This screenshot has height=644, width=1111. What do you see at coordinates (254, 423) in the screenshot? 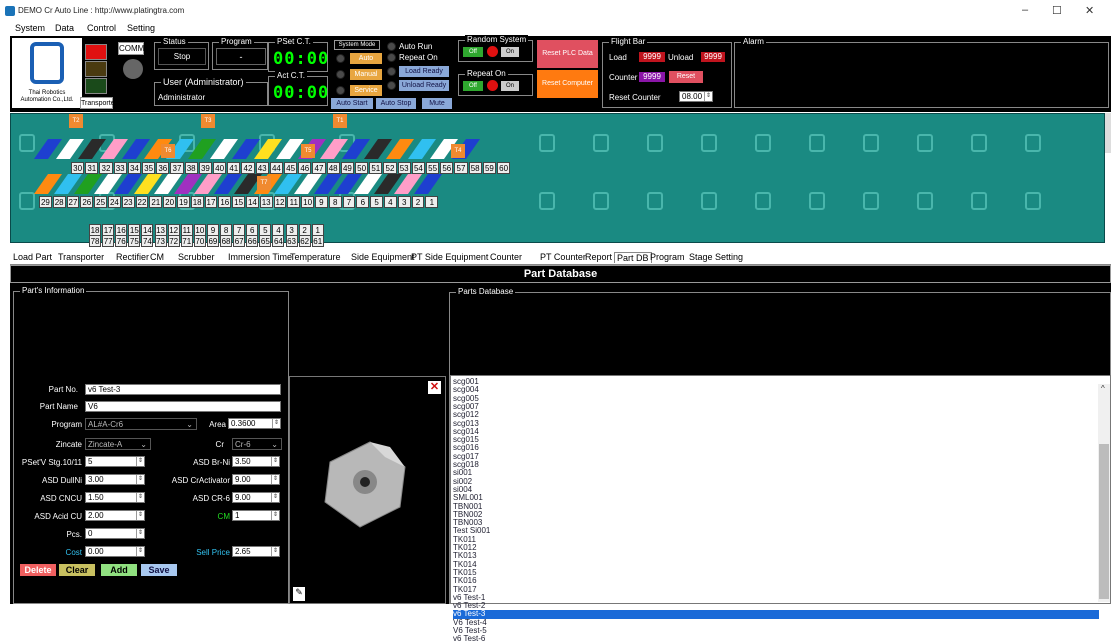
I see `area-field: 0.3600 ⇕` at bounding box center [254, 423].